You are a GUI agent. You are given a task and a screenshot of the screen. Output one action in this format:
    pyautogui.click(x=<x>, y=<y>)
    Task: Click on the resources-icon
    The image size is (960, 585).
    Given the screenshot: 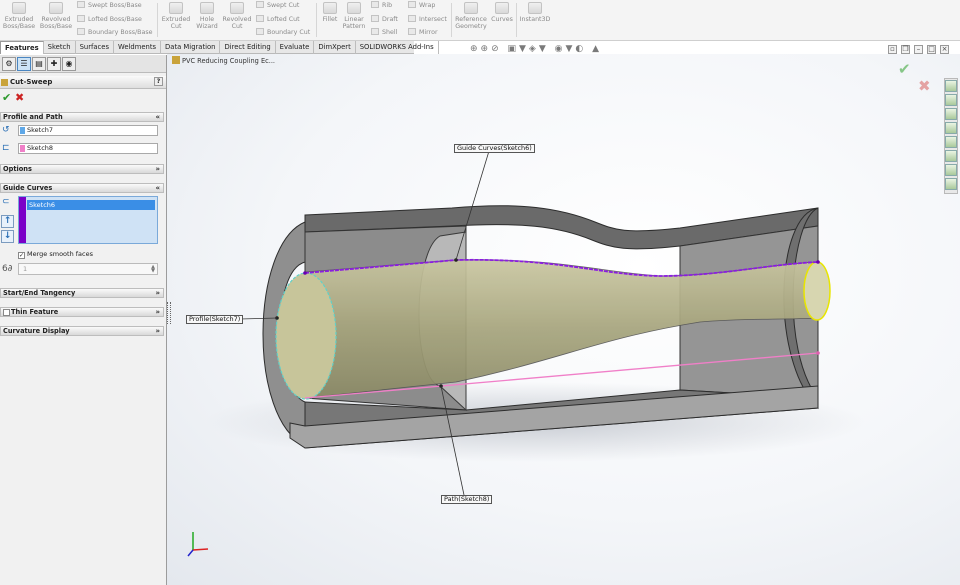 What is the action you would take?
    pyautogui.click(x=951, y=86)
    